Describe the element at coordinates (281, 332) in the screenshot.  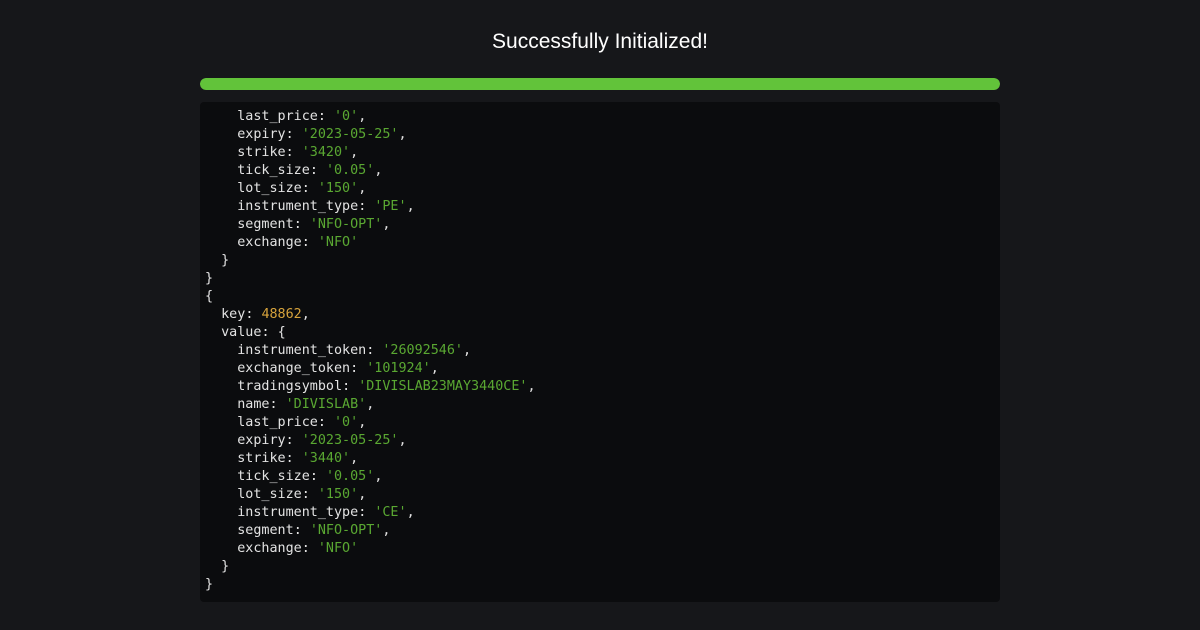
I see `console-line-value: {` at that location.